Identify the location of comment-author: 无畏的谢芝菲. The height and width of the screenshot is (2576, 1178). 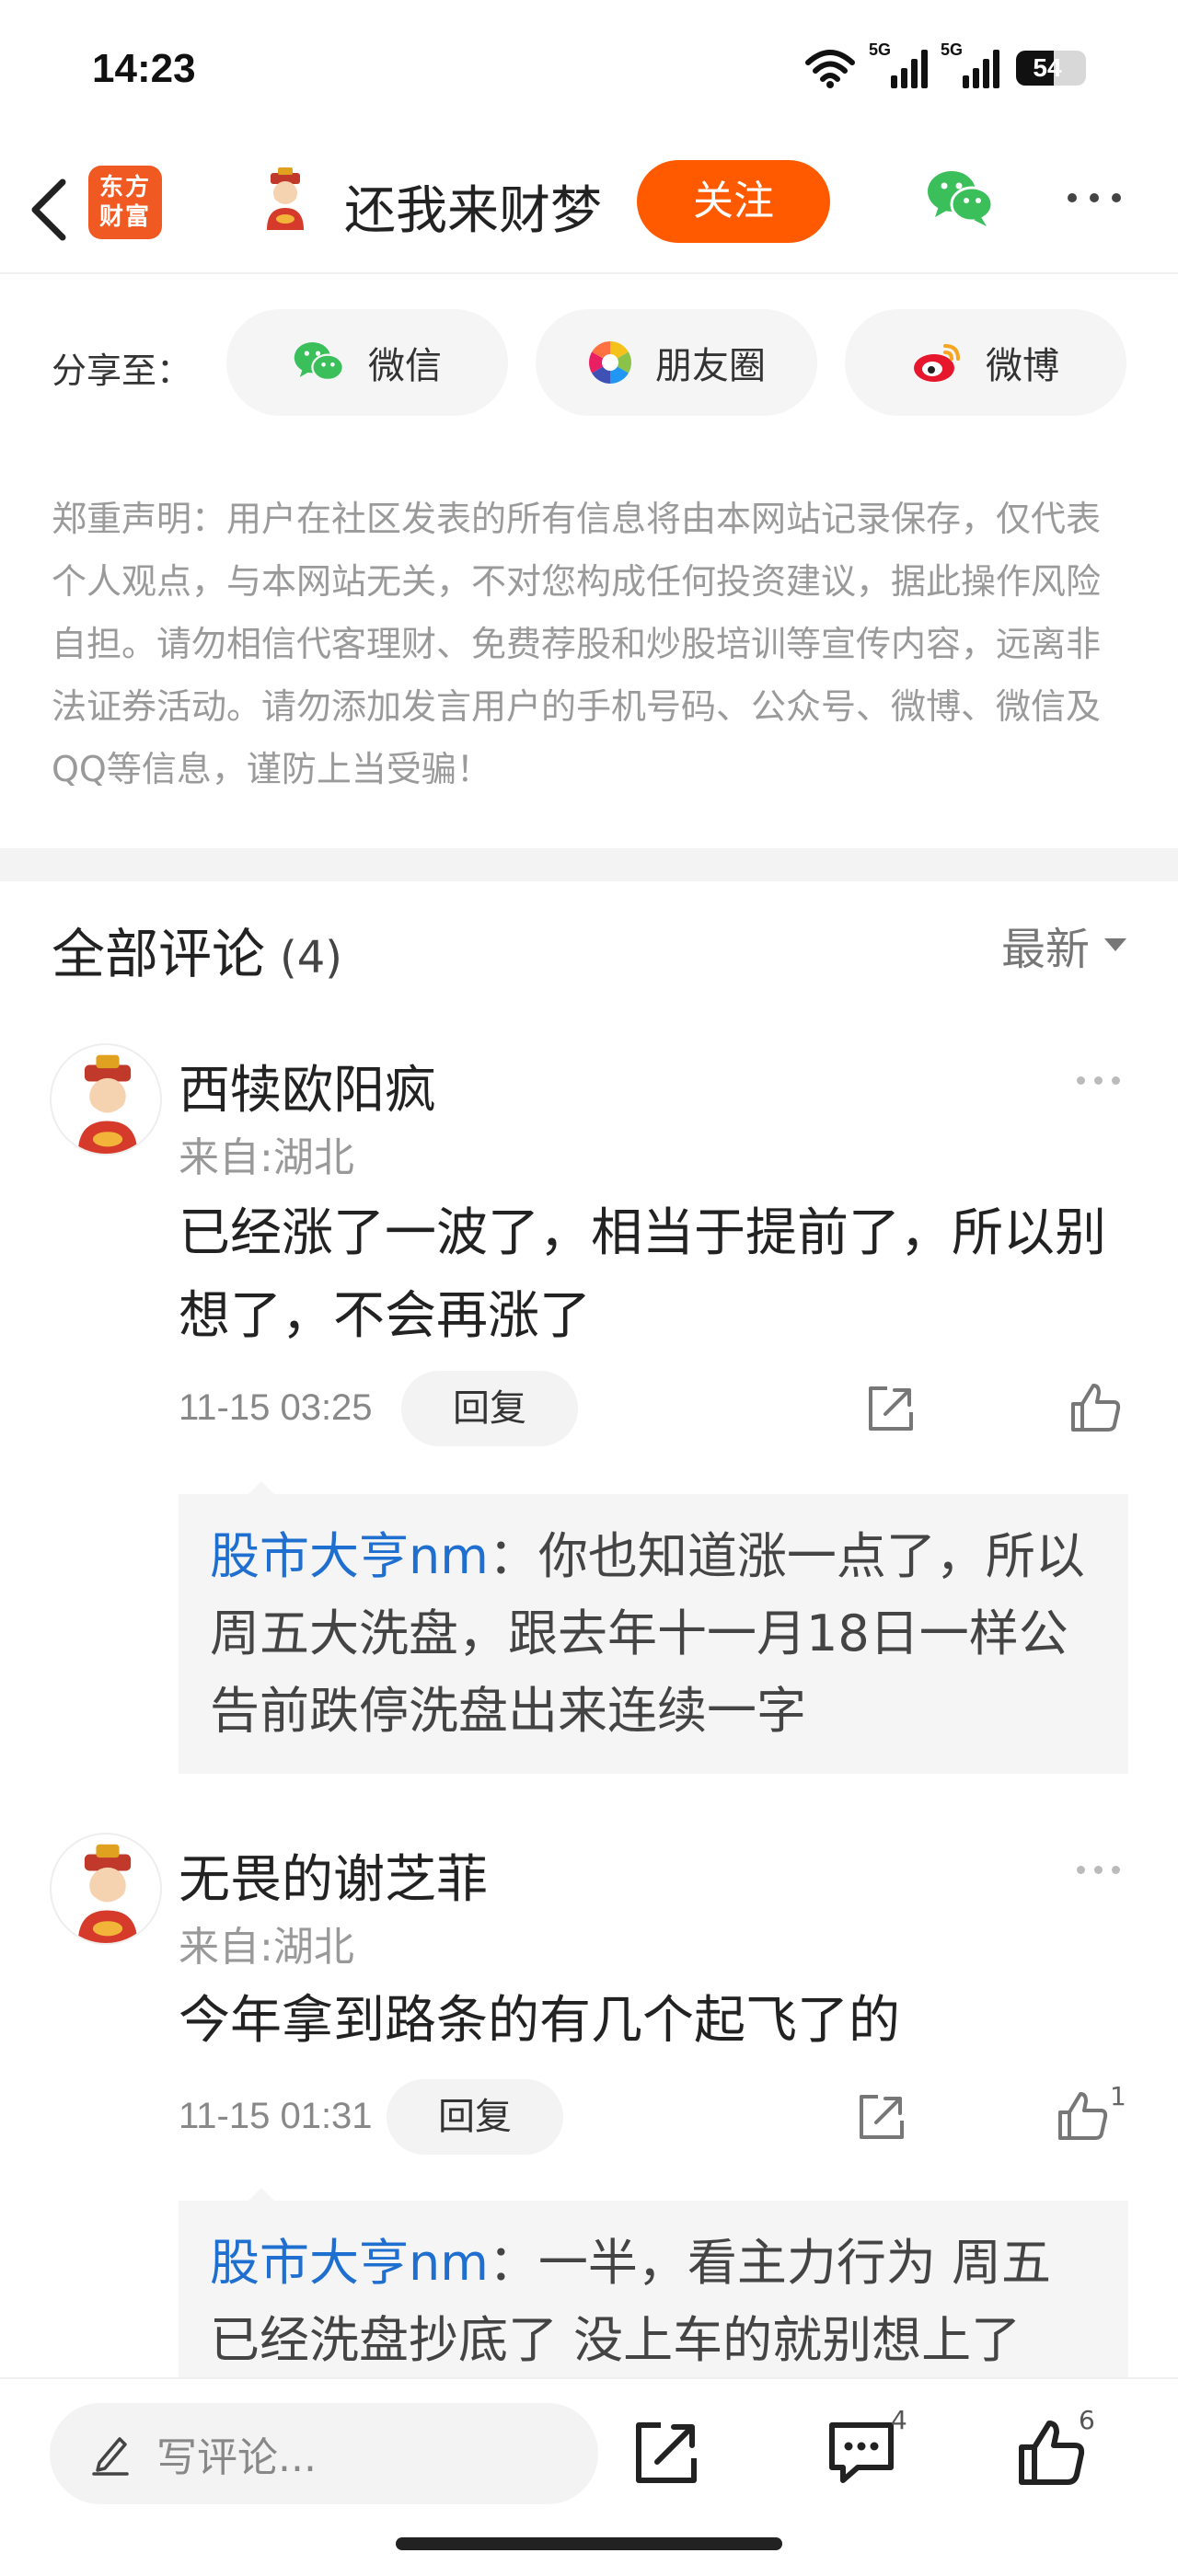
(333, 1875).